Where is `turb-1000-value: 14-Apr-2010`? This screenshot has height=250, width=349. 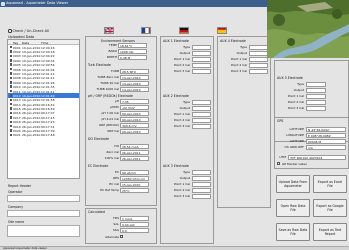 turb-1000-value: 14-Apr-2010 is located at coordinates (134, 89).